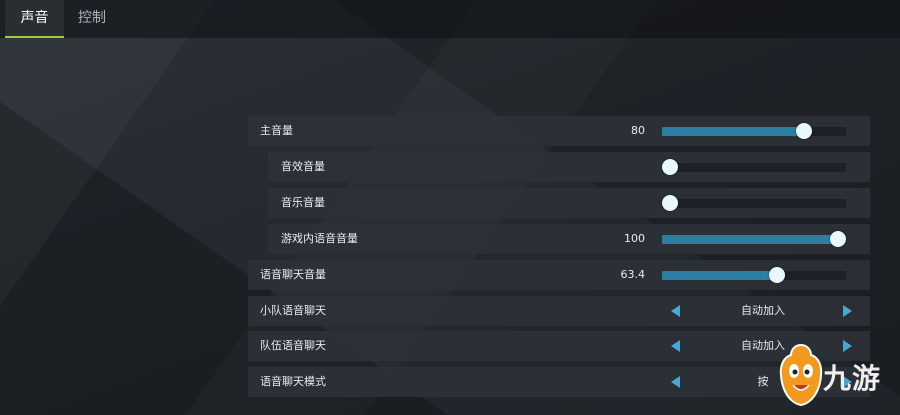  What do you see at coordinates (559, 131) in the screenshot?
I see `setting-row: 主音量 80` at bounding box center [559, 131].